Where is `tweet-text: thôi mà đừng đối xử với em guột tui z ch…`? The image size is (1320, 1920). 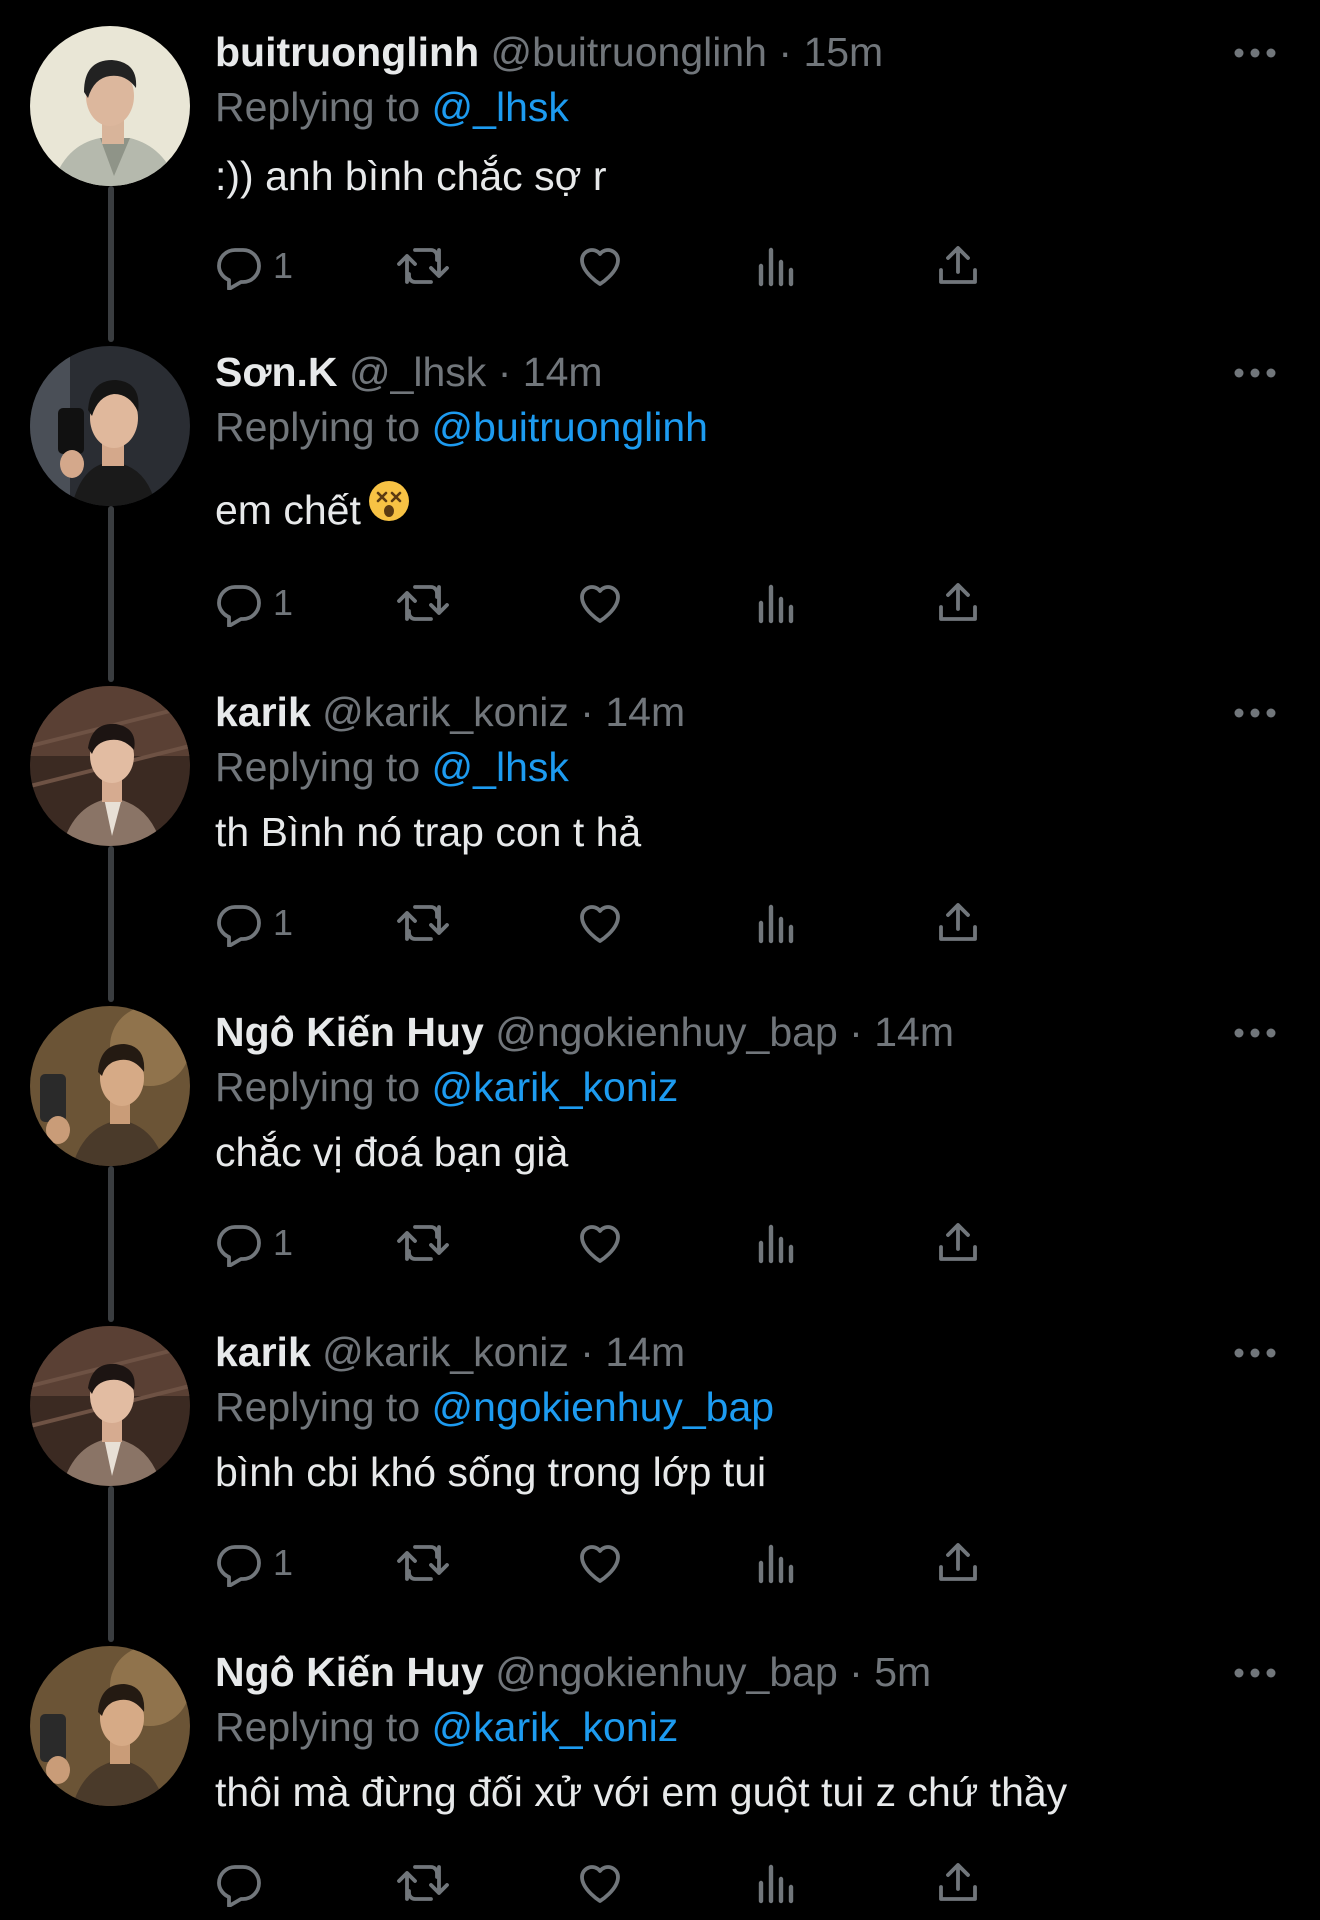 tweet-text: thôi mà đừng đối xử với em guột tui z ch… is located at coordinates (641, 1792).